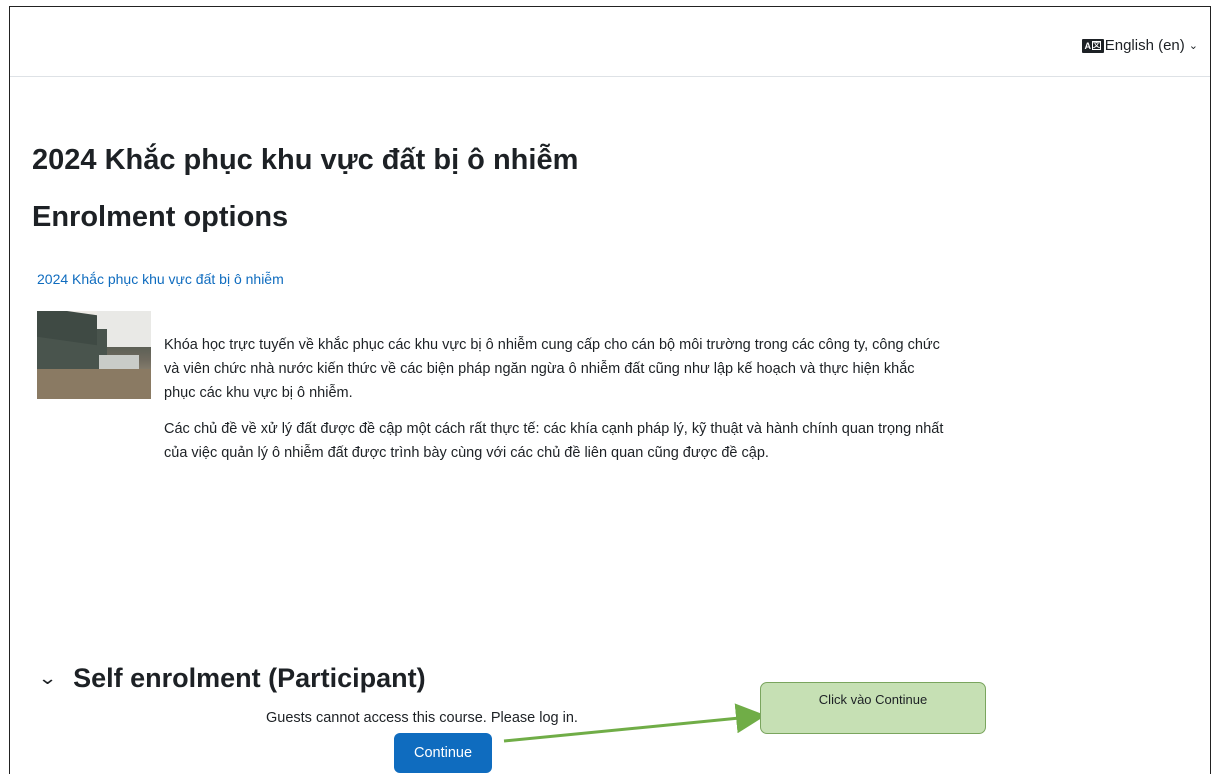 The height and width of the screenshot is (774, 1215). Describe the element at coordinates (249, 678) in the screenshot. I see `section-title: Self enrolment (Participant)` at that location.